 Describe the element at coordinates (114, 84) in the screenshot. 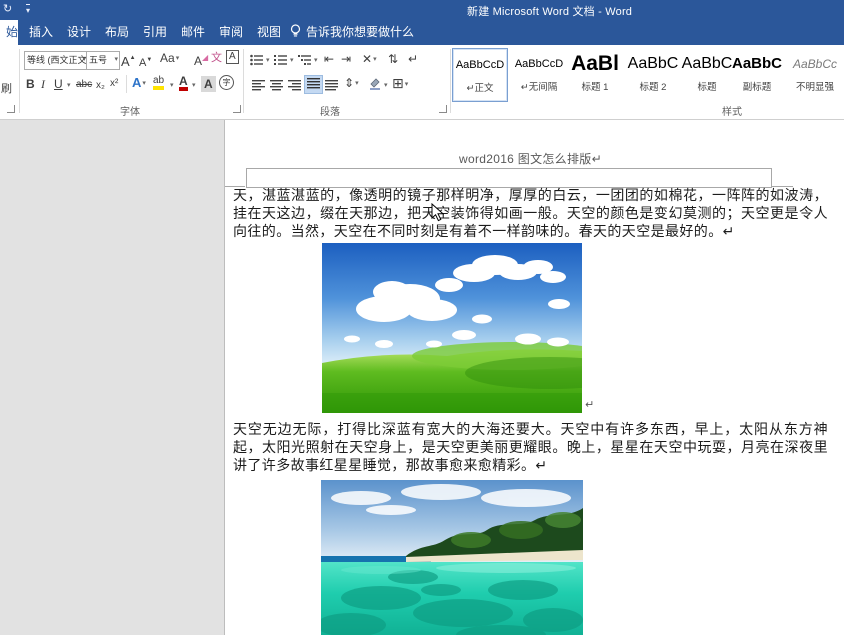

I see `superscript-button: x²` at that location.